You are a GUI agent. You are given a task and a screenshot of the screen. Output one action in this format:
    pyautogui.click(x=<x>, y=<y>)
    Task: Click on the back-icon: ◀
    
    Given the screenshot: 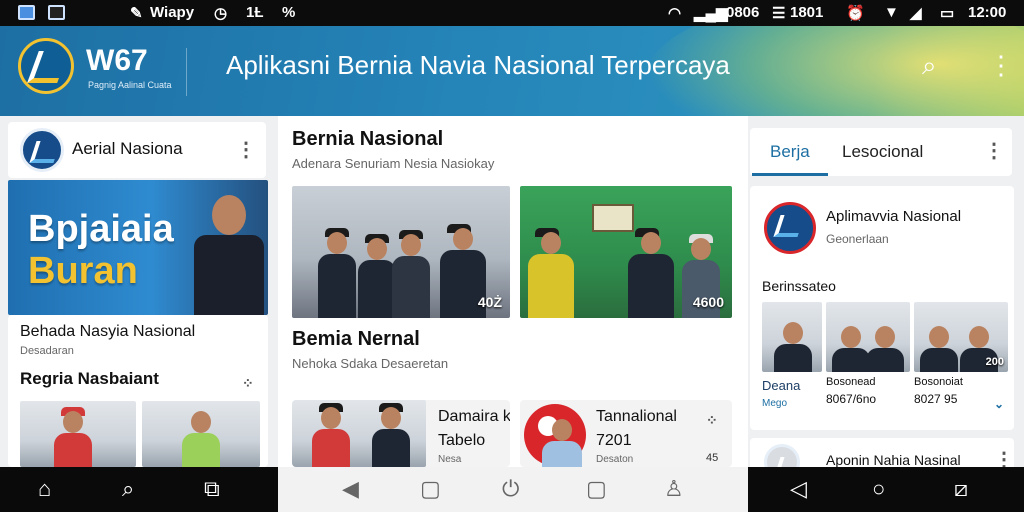 What is the action you would take?
    pyautogui.click(x=350, y=489)
    